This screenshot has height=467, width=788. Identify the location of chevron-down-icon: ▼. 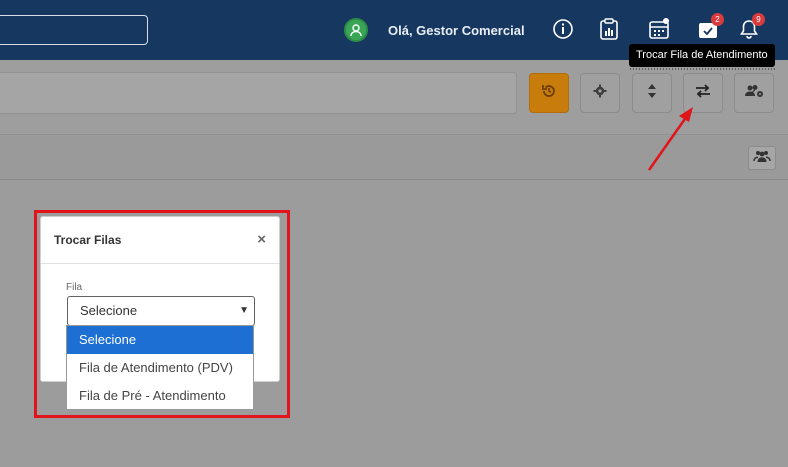
(244, 310).